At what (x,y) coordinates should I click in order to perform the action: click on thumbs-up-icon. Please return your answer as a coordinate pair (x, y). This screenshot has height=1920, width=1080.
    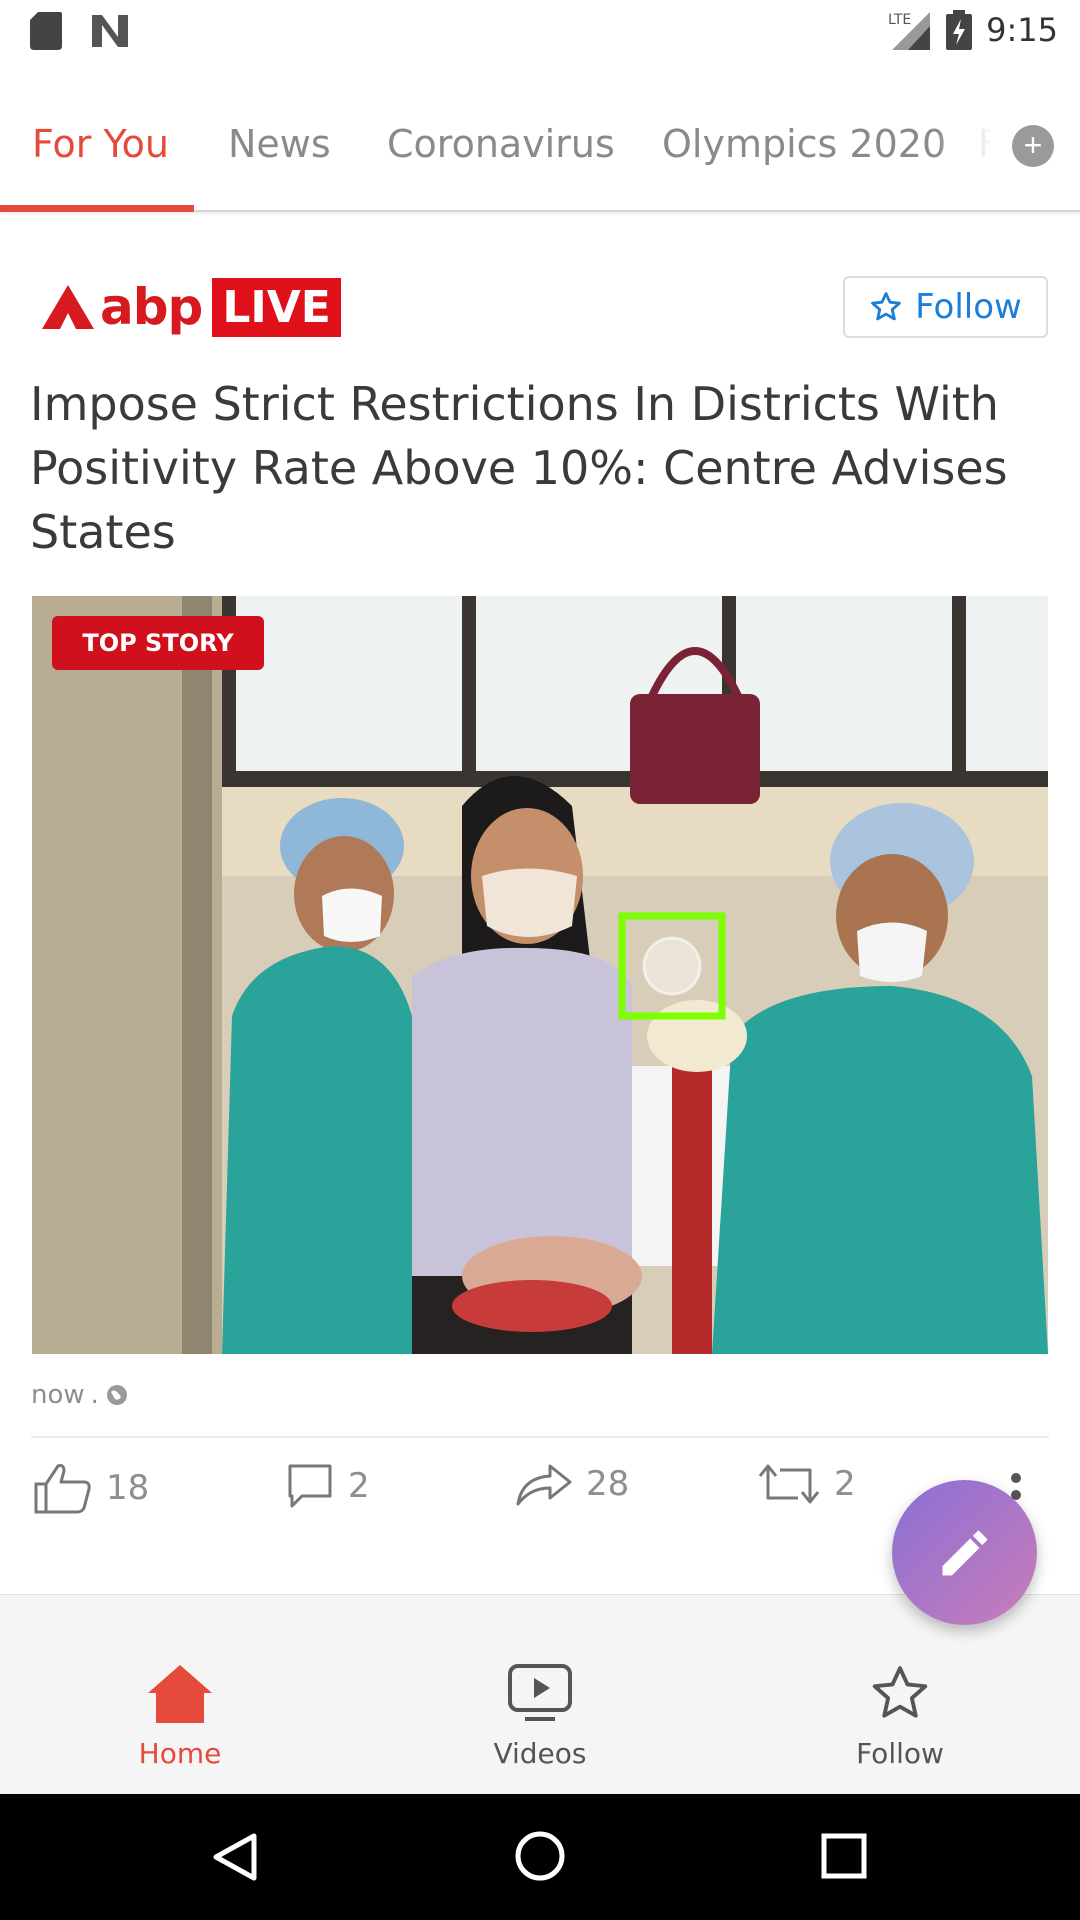
    Looking at the image, I should click on (62, 1489).